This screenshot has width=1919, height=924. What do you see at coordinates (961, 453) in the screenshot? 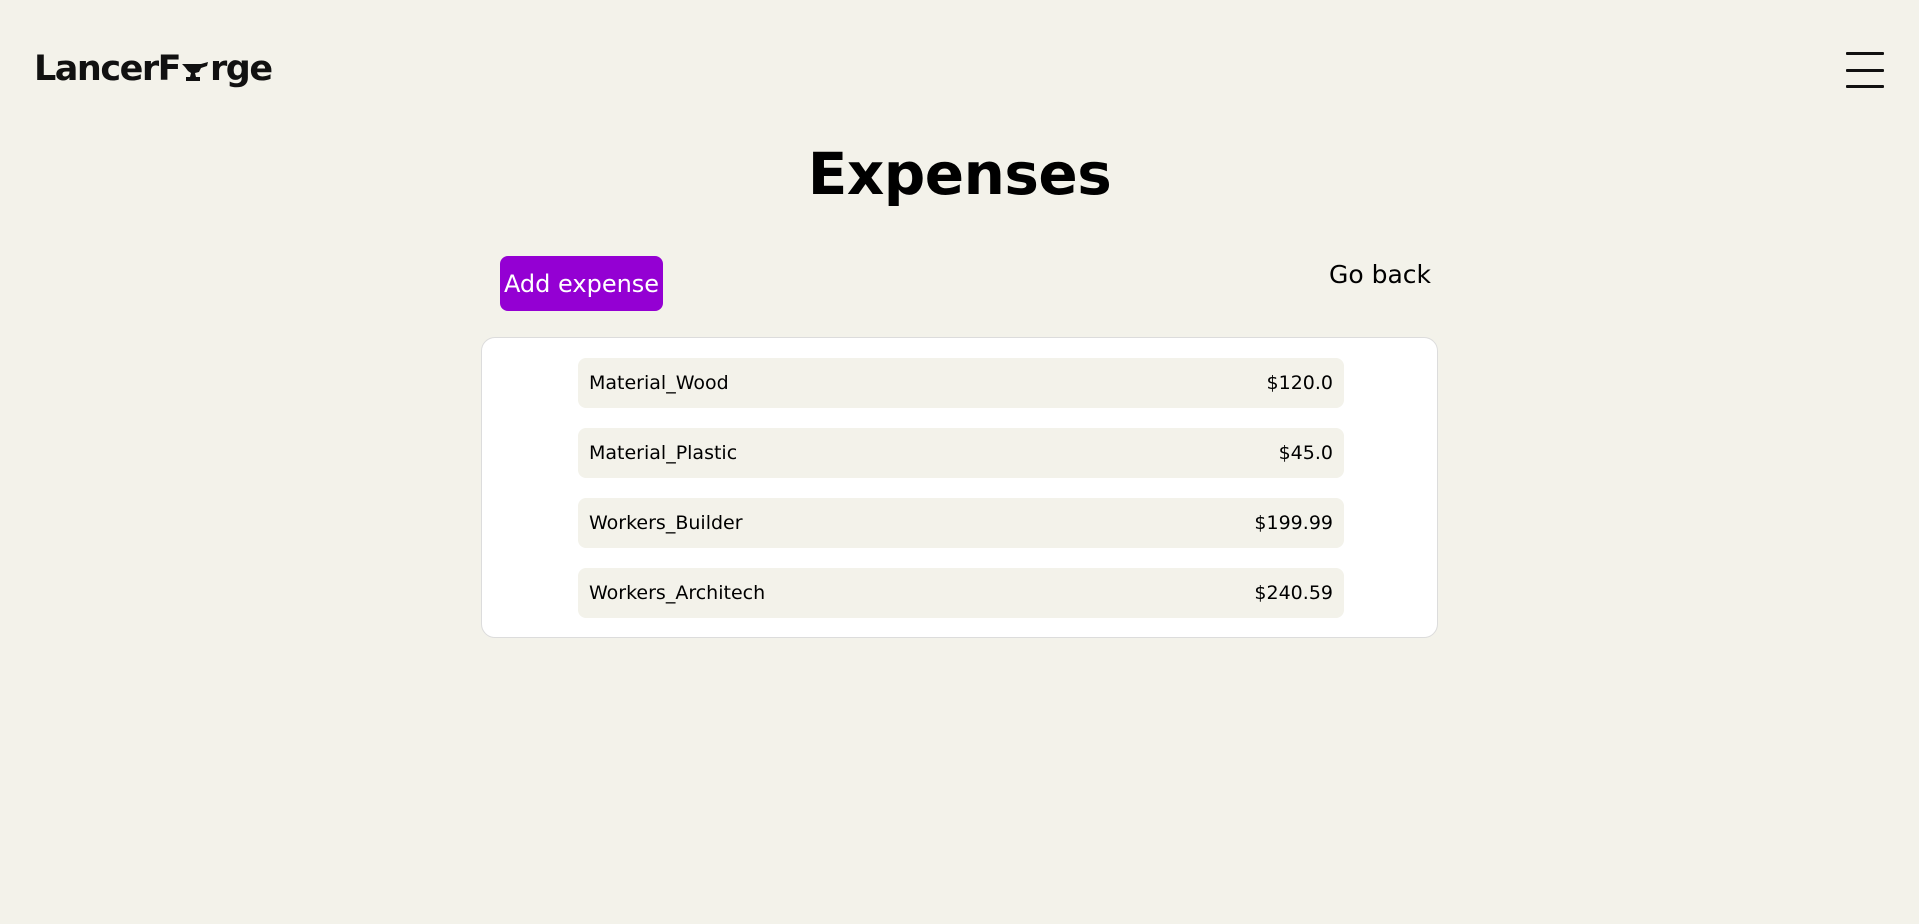
I see `expense-row: Material_Plastic $45.0` at bounding box center [961, 453].